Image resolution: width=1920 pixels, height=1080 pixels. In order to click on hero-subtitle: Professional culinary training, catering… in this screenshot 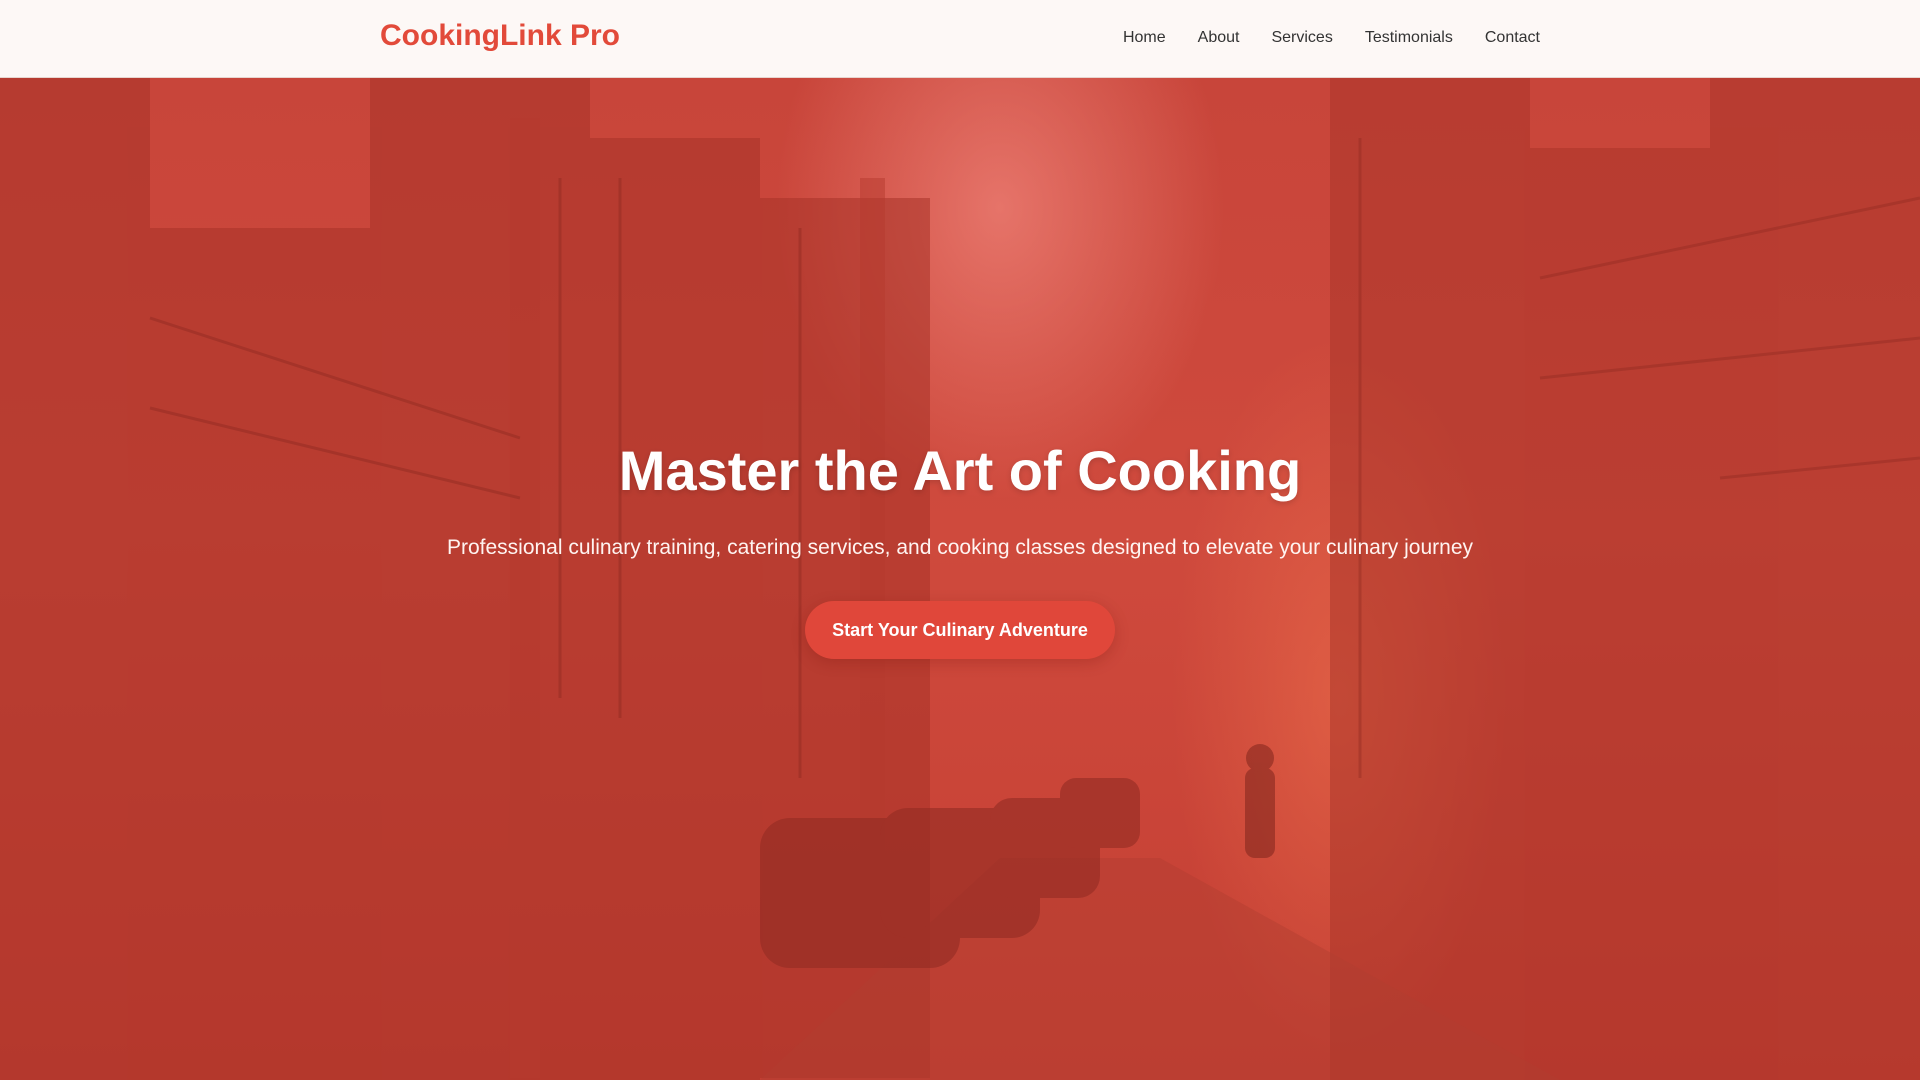, I will do `click(960, 547)`.